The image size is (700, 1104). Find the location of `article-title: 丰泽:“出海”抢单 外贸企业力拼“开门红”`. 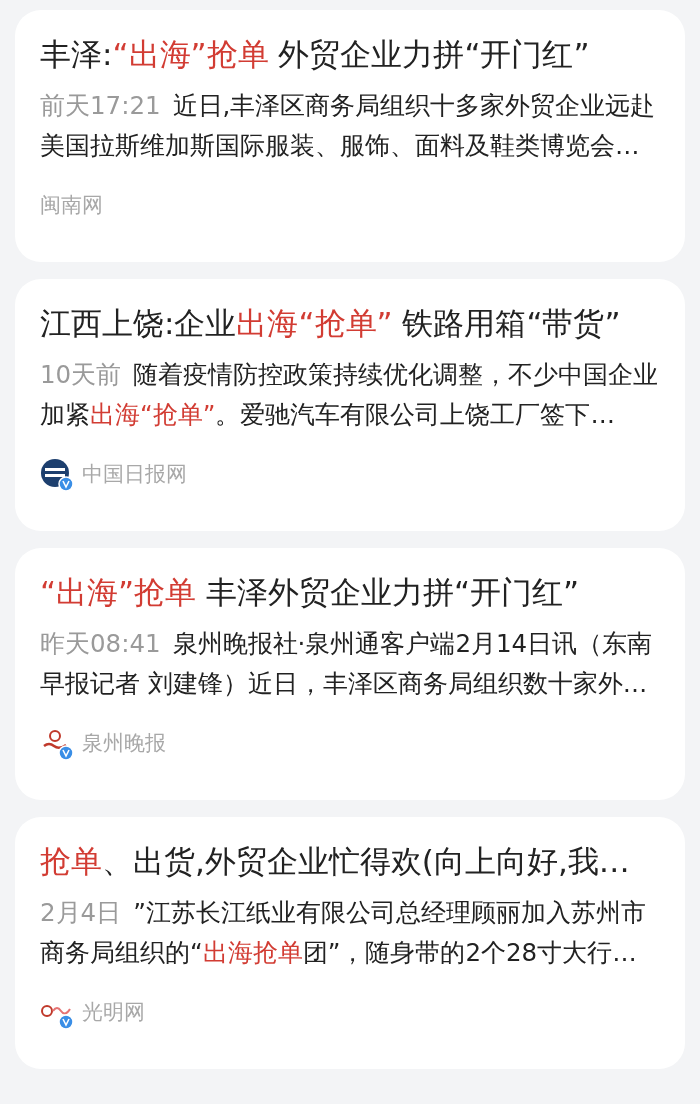

article-title: 丰泽:“出海”抢单 外贸企业力拼“开门红” is located at coordinates (315, 54).